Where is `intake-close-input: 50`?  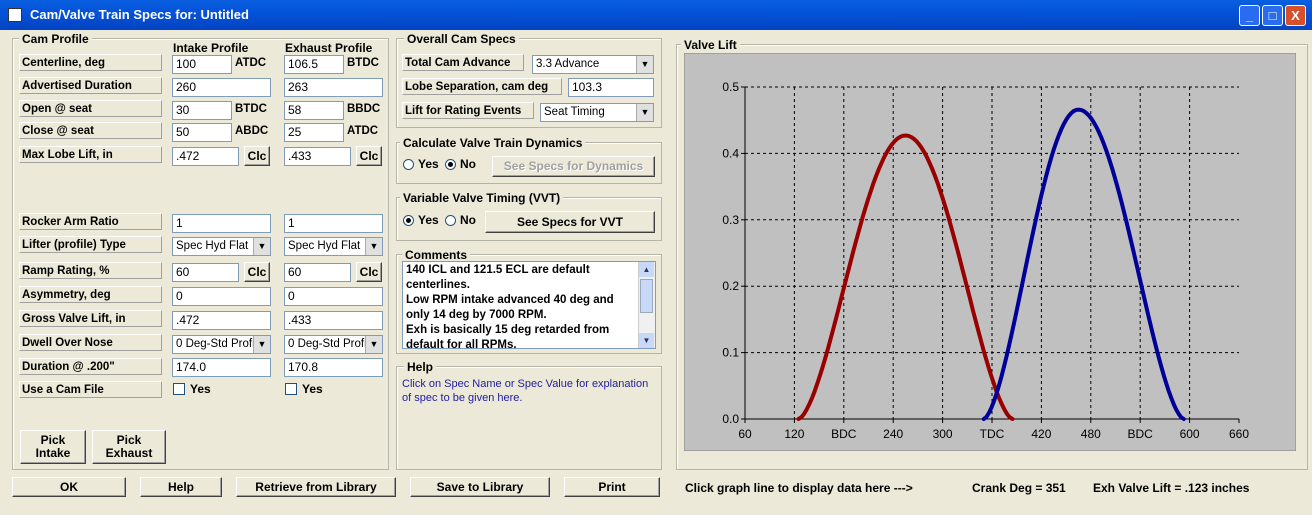 intake-close-input: 50 is located at coordinates (202, 132).